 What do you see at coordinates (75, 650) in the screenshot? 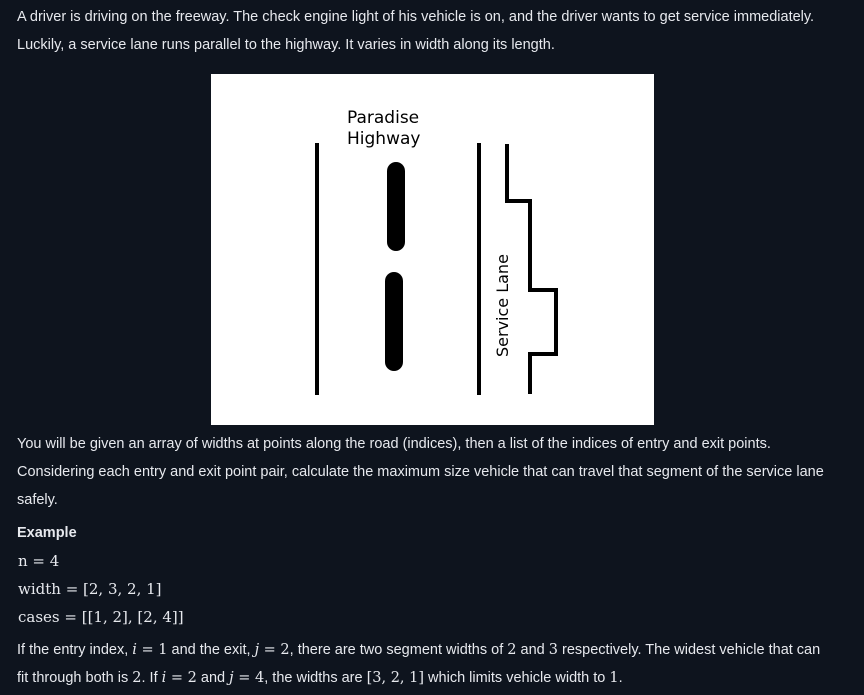
I see `text-span: If the entry index,` at bounding box center [75, 650].